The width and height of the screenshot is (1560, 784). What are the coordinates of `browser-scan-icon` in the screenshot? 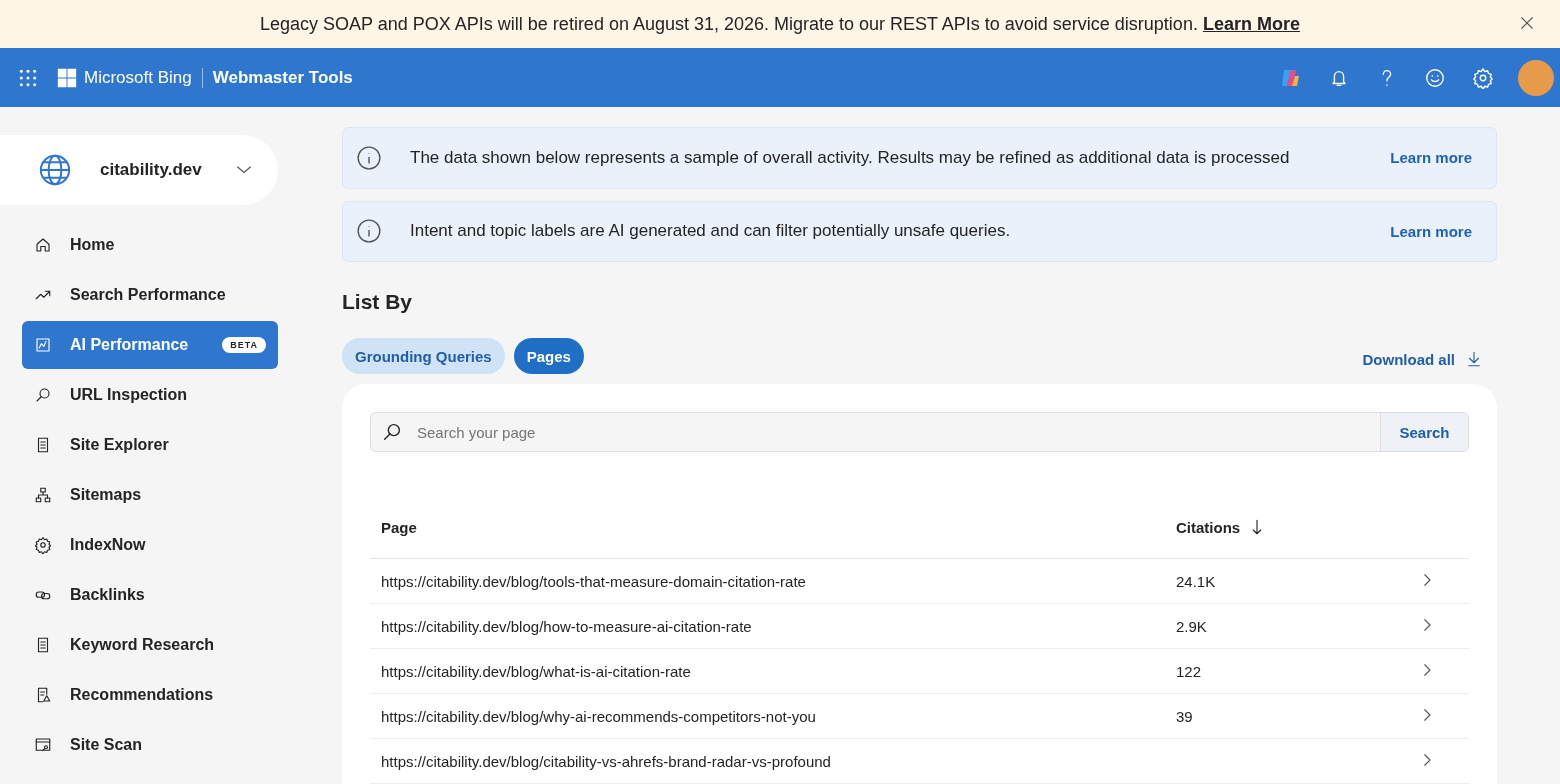 It's located at (43, 745).